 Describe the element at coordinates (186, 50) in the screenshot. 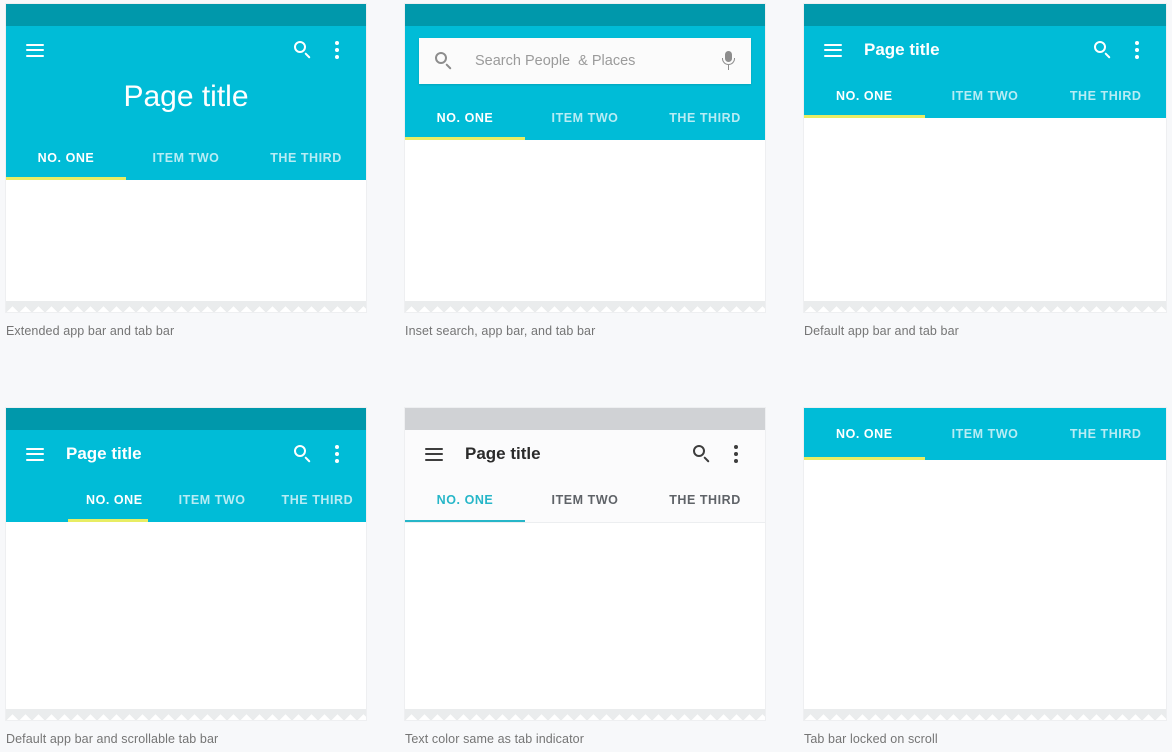

I see `app-bar-row` at that location.